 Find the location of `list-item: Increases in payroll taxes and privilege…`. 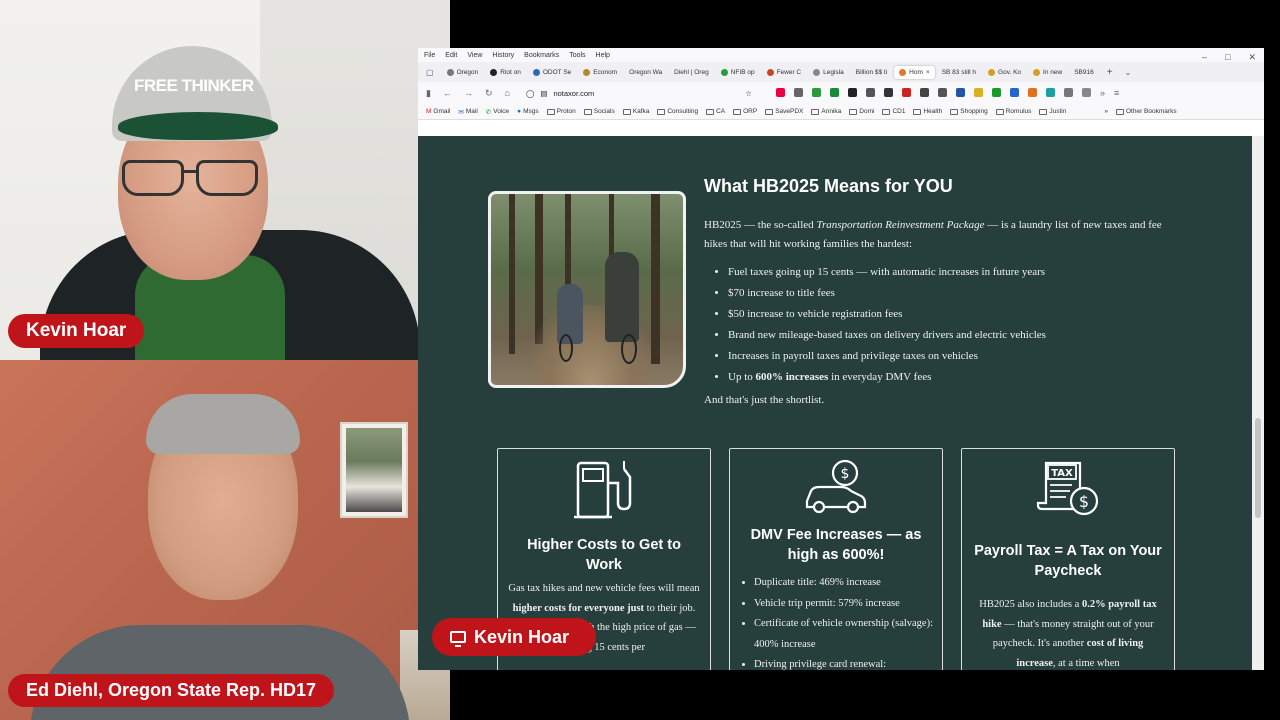

list-item: Increases in payroll taxes and privilege… is located at coordinates (887, 356).